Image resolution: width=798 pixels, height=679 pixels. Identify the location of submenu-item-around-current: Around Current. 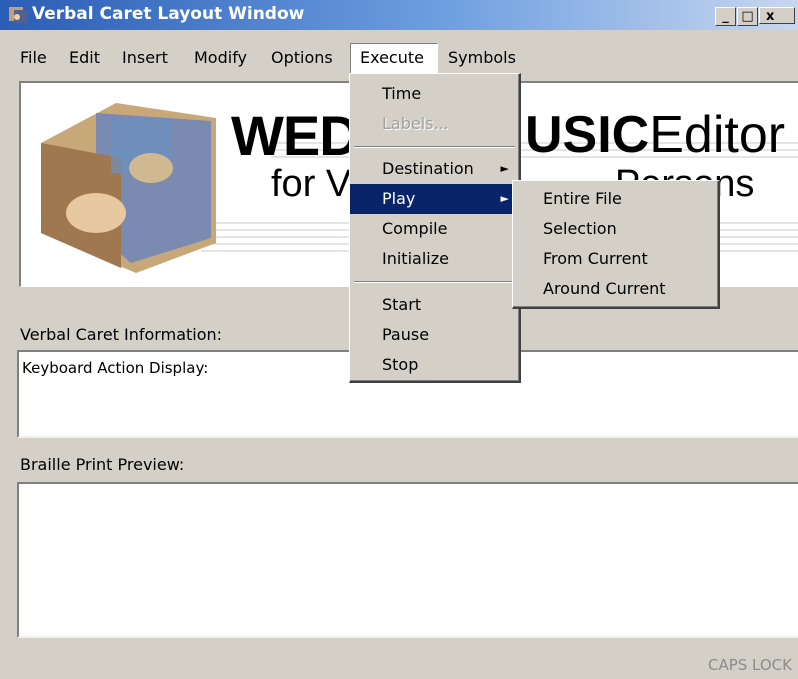
(615, 289).